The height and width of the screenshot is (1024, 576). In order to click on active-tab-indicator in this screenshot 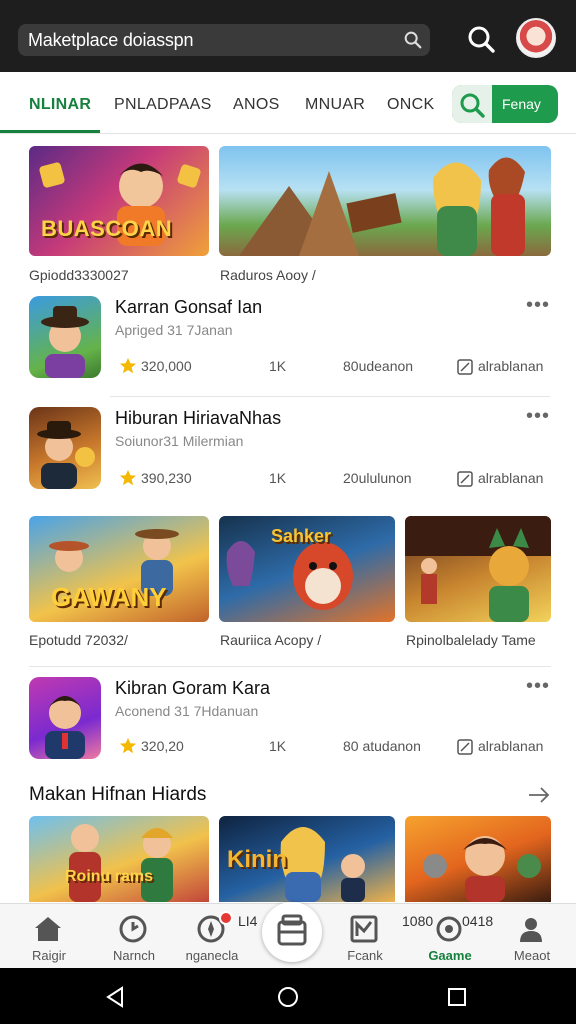, I will do `click(50, 131)`.